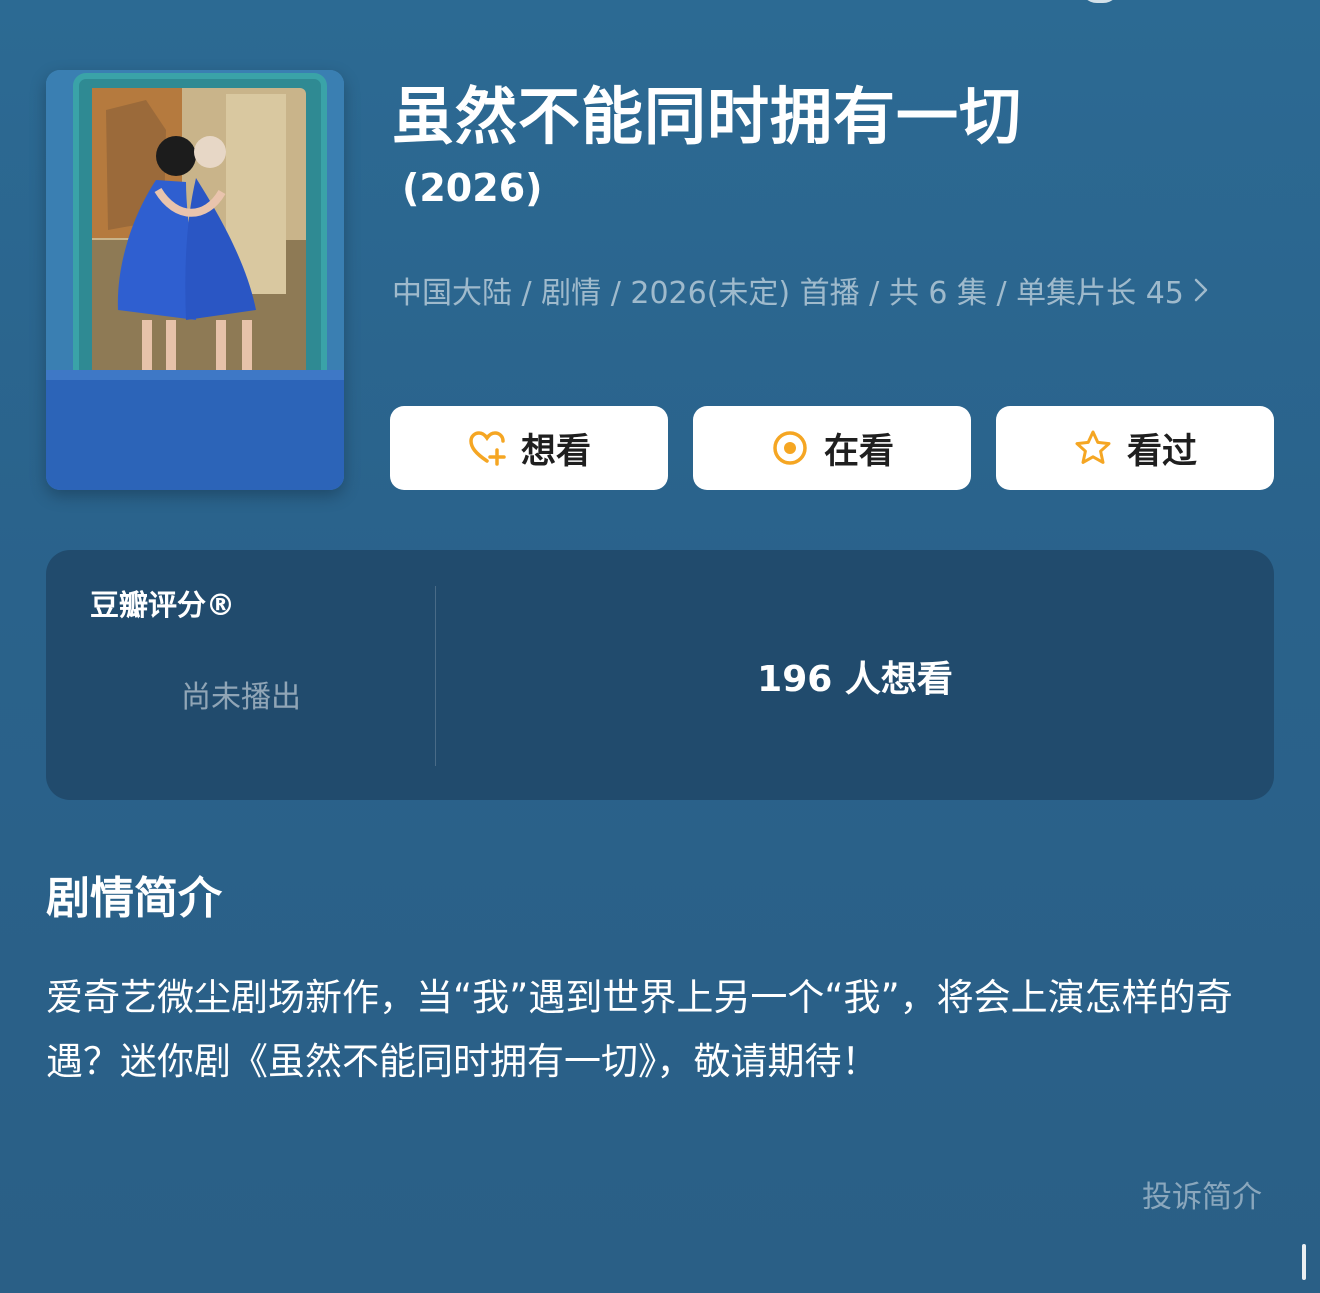 Image resolution: width=1320 pixels, height=1293 pixels. Describe the element at coordinates (487, 448) in the screenshot. I see `heart-plus-icon` at that location.